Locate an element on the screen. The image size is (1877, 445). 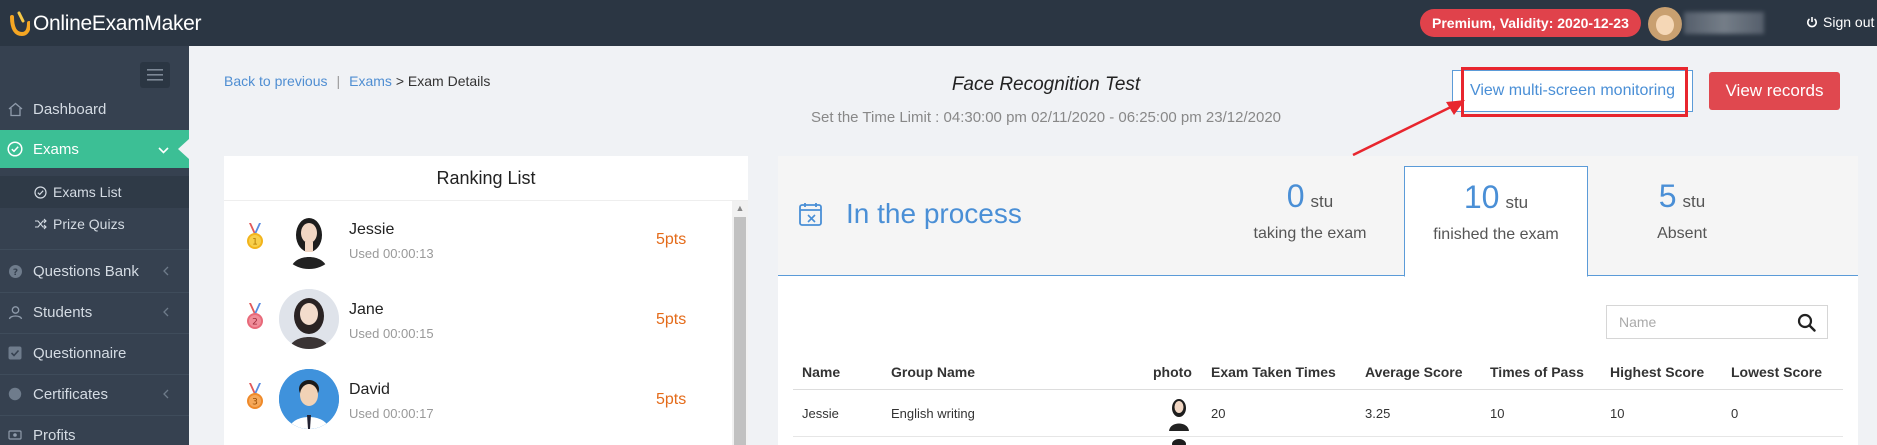
sidebar-item-label: Questionnaire is located at coordinates (80, 353).